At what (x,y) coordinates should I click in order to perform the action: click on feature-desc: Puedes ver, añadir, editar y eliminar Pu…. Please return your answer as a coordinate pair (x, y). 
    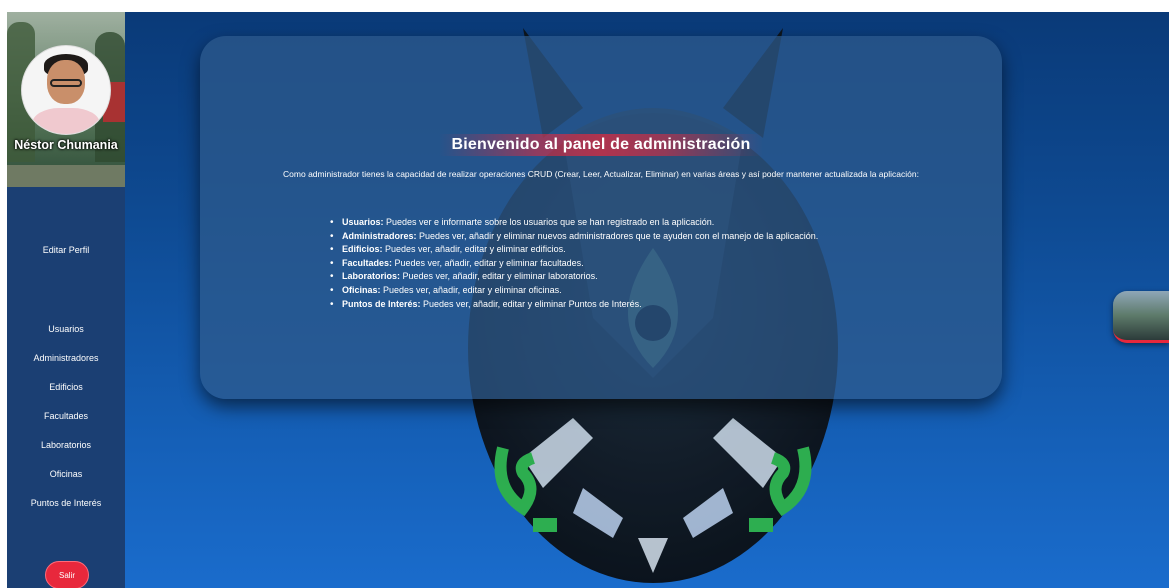
    Looking at the image, I should click on (531, 303).